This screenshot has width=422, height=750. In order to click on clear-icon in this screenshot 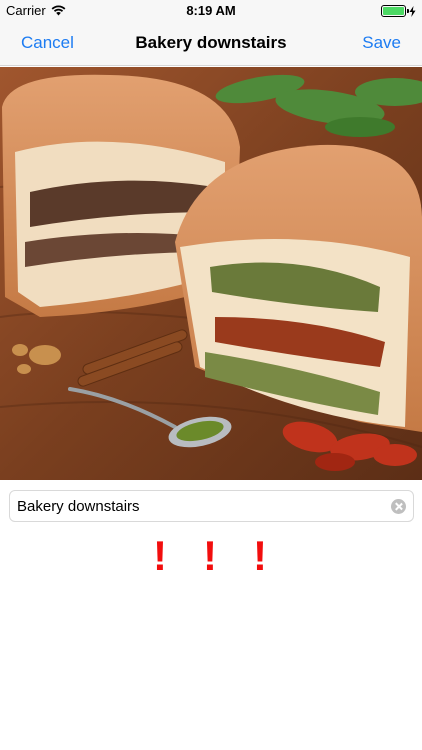, I will do `click(398, 506)`.